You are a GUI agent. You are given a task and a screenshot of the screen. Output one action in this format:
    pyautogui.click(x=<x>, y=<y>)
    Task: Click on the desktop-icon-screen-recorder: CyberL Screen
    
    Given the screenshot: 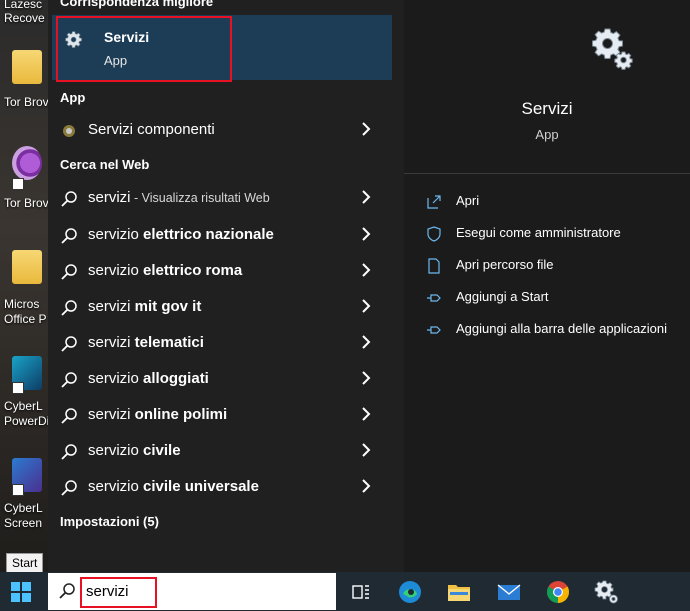 What is the action you would take?
    pyautogui.click(x=24, y=496)
    